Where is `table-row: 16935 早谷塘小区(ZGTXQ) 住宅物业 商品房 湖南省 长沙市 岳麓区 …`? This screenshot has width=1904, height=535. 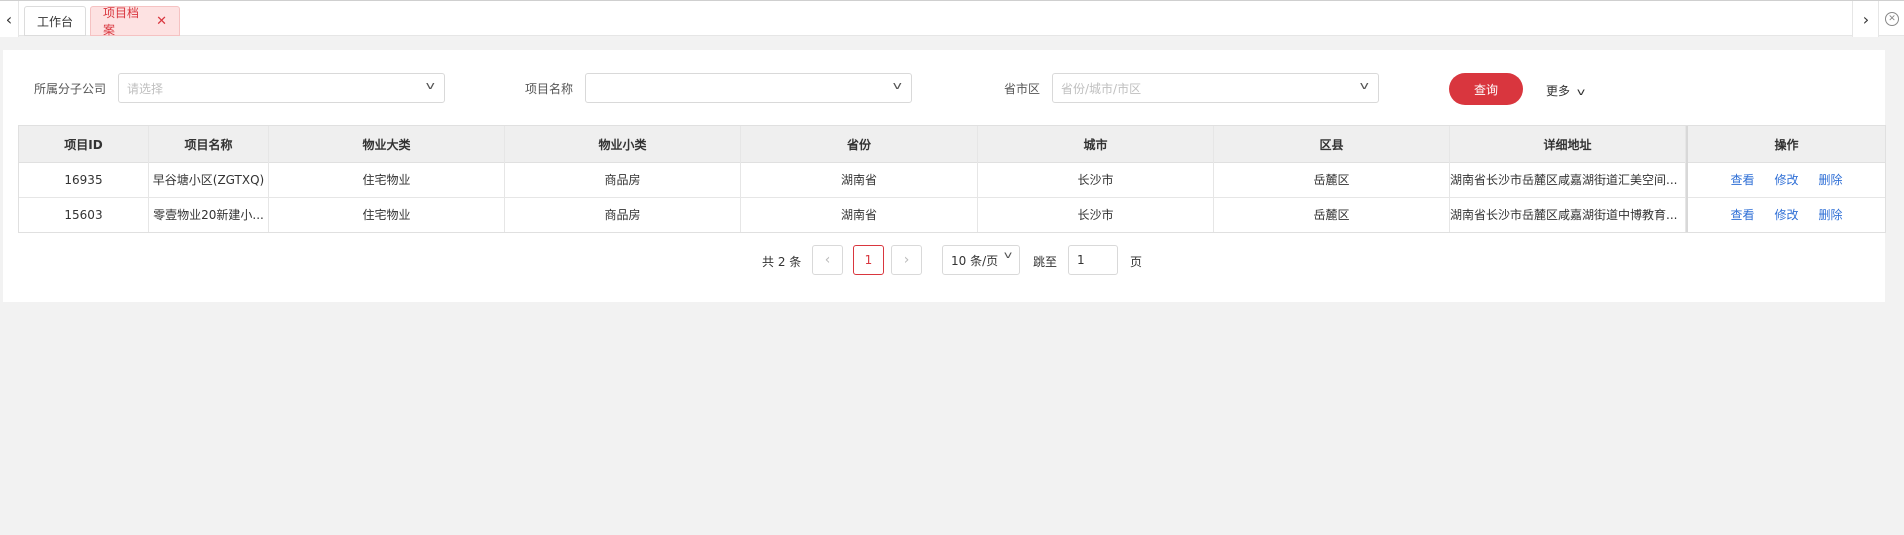 table-row: 16935 早谷塘小区(ZGTXQ) 住宅物业 商品房 湖南省 长沙市 岳麓区 … is located at coordinates (952, 180).